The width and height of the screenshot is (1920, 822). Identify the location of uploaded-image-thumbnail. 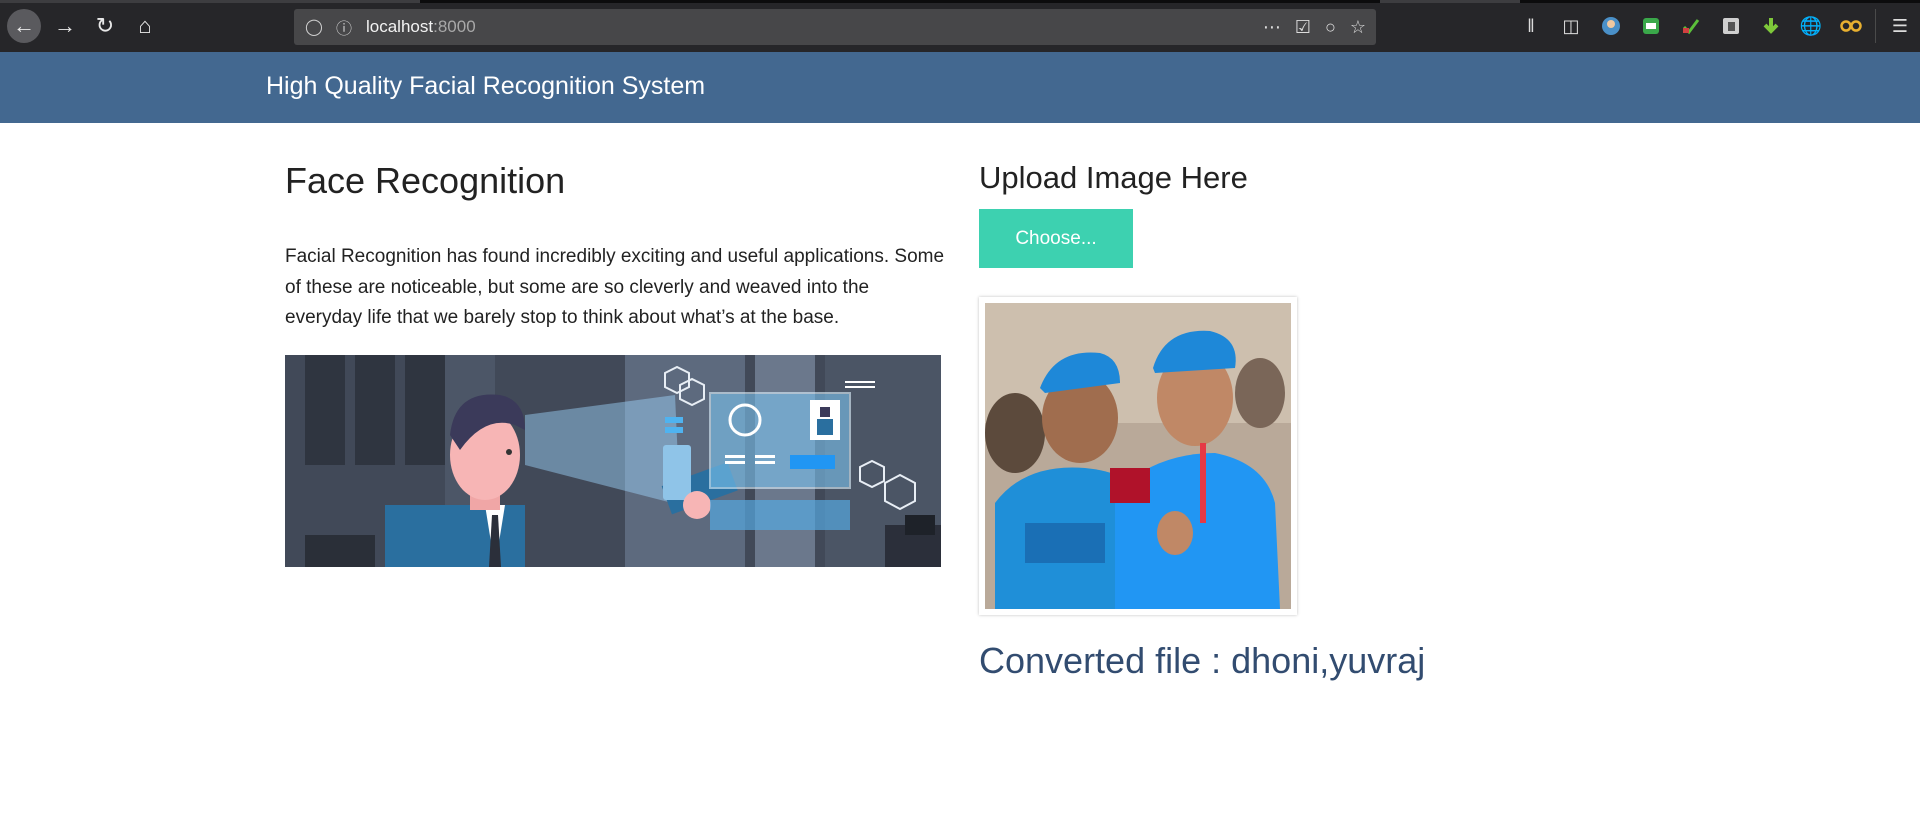
(1138, 456).